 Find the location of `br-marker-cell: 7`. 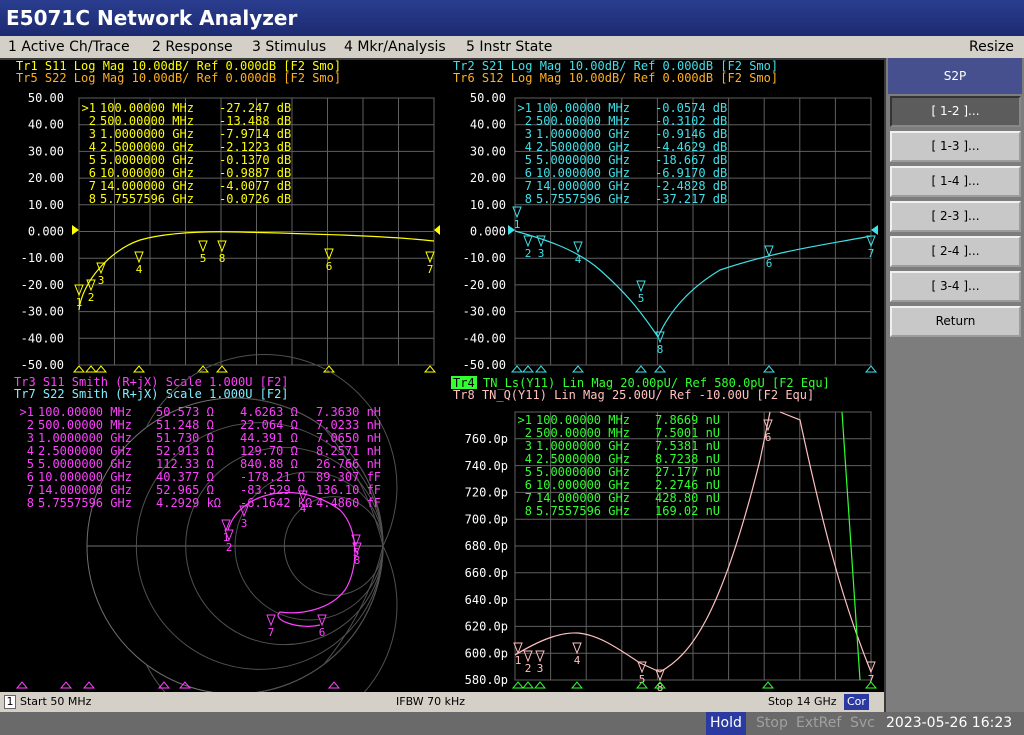

br-marker-cell: 7 is located at coordinates (528, 498).